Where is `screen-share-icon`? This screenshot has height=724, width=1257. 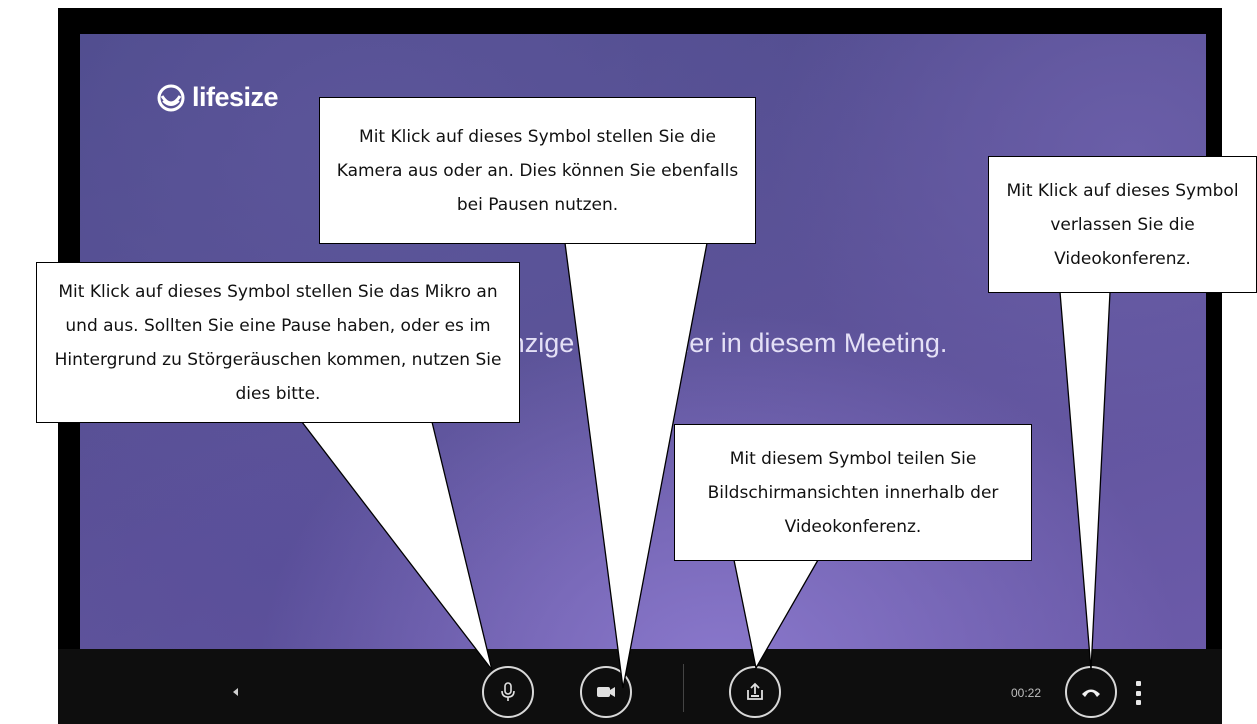 screen-share-icon is located at coordinates (755, 691).